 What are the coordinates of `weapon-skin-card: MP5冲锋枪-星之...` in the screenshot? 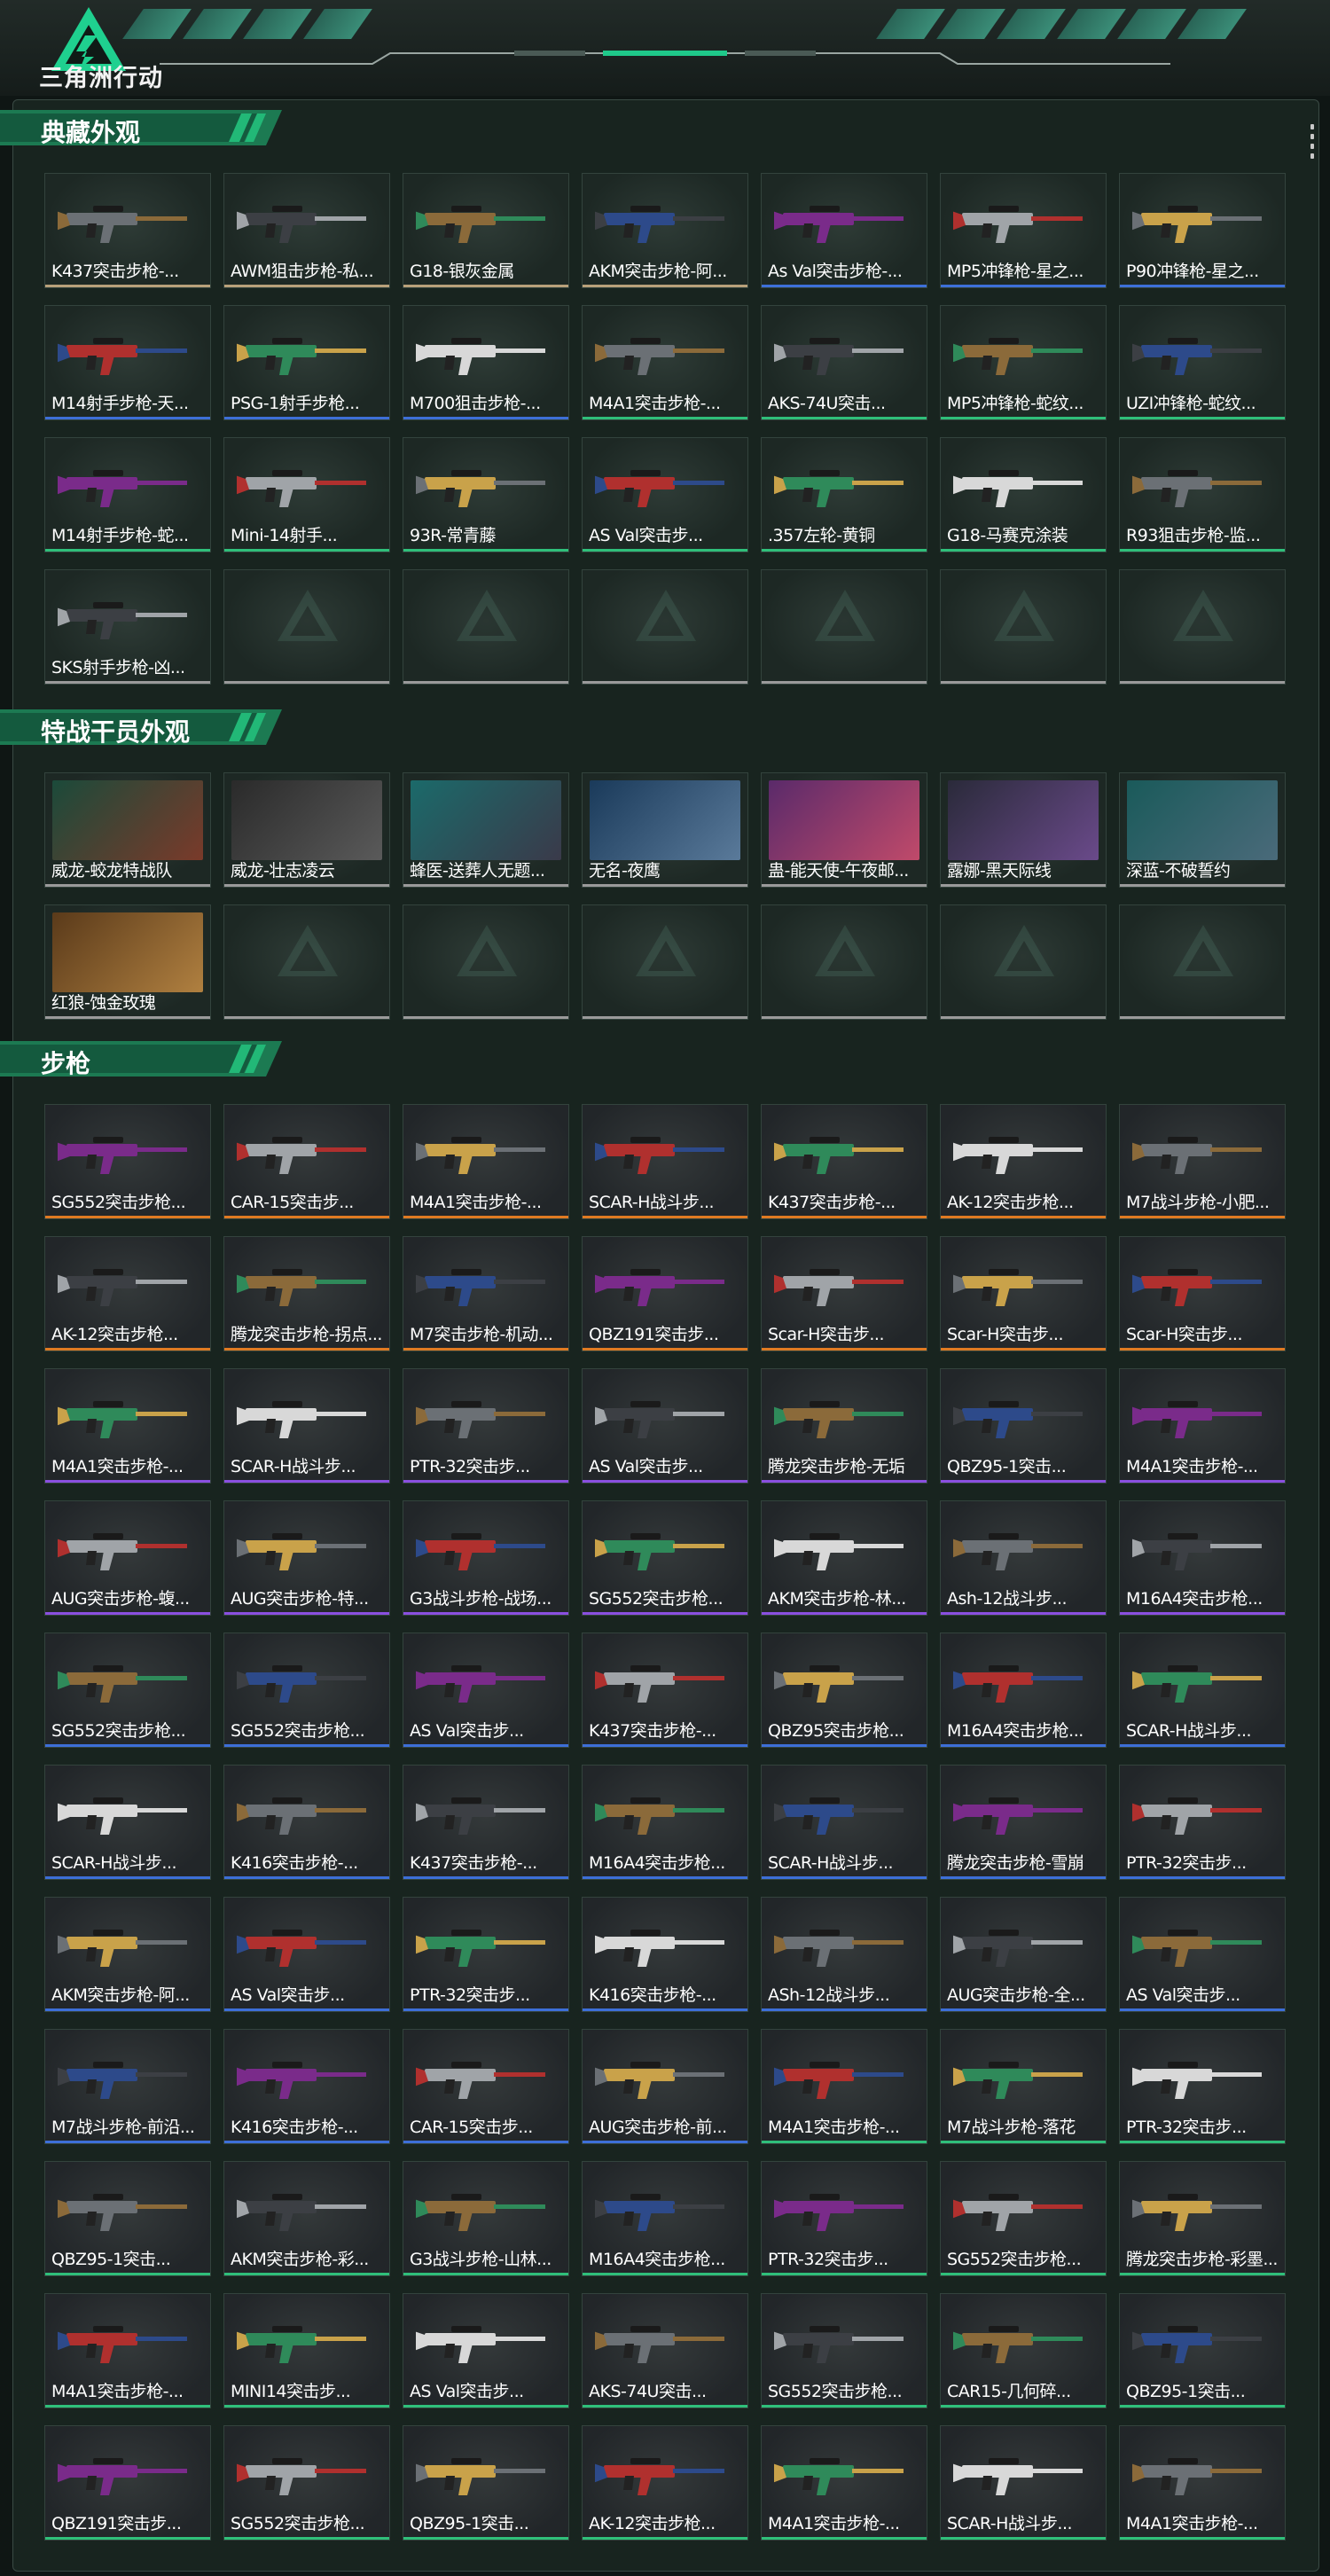 It's located at (1024, 230).